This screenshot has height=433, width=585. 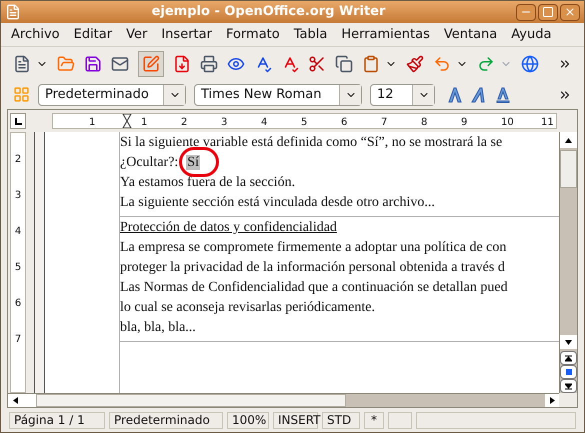 What do you see at coordinates (311, 34) in the screenshot?
I see `menu-item: Tabla` at bounding box center [311, 34].